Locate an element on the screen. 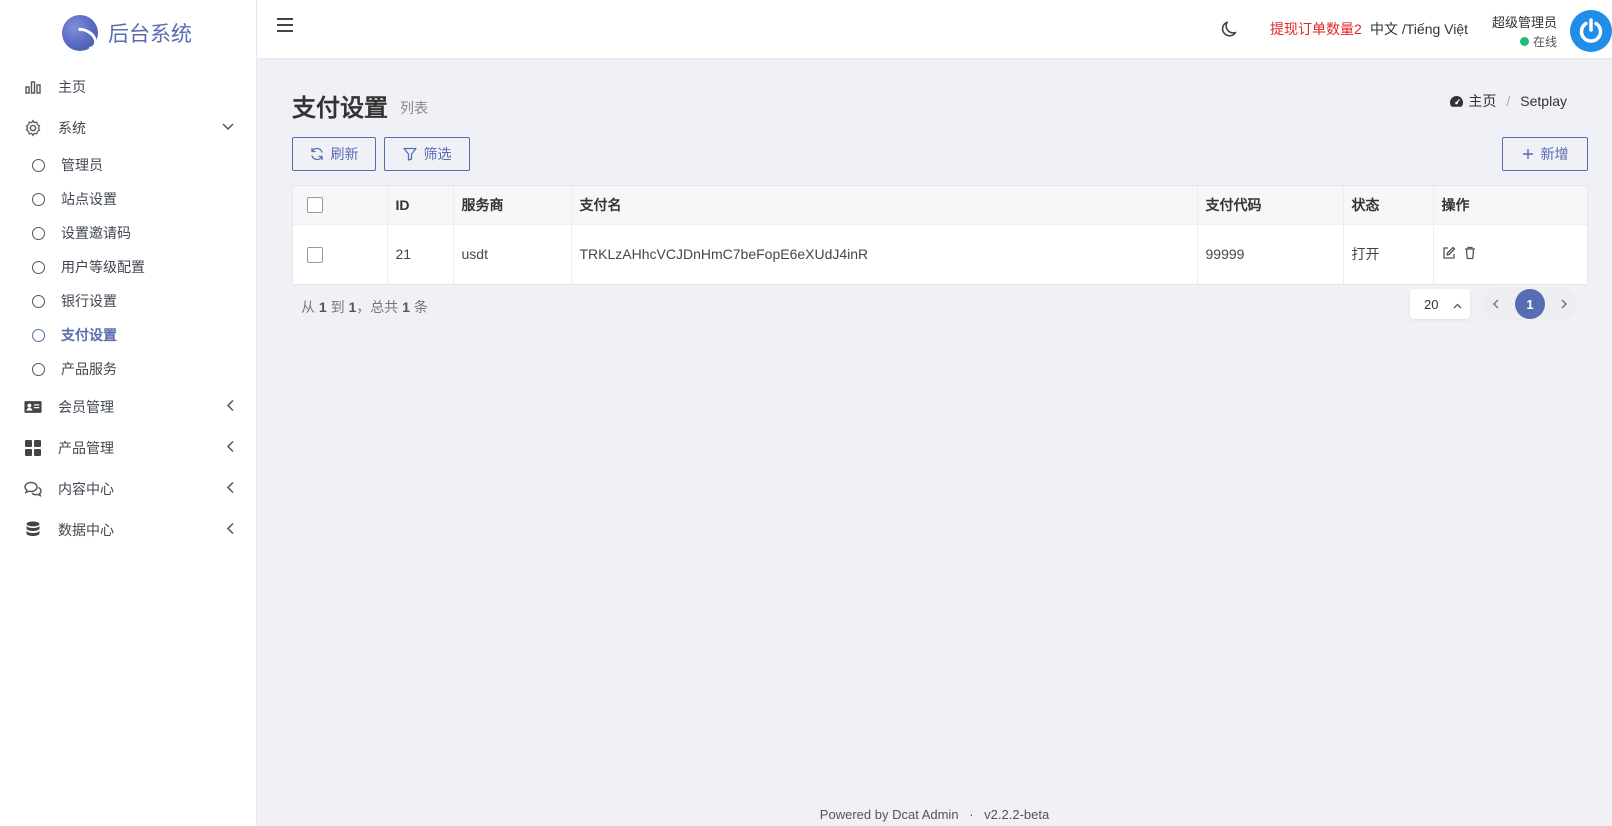 Image resolution: width=1612 pixels, height=826 pixels. sidebar-item-system: 系统 is located at coordinates (128, 127).